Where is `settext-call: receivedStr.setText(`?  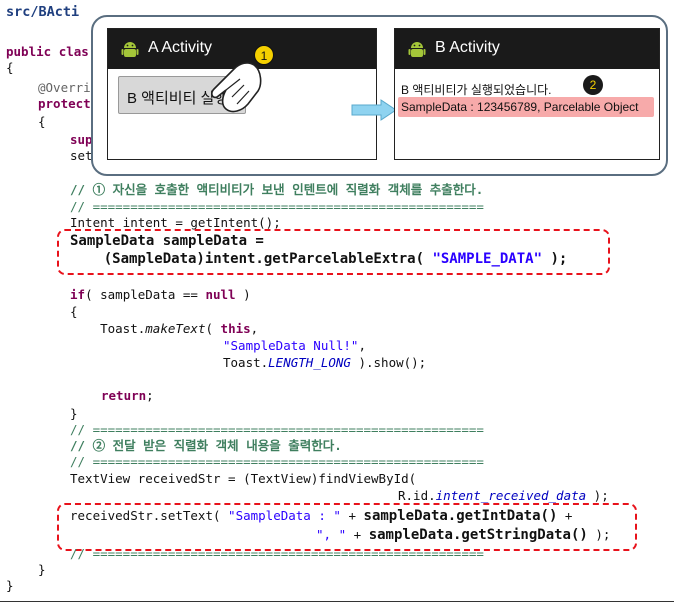 settext-call: receivedStr.setText( is located at coordinates (149, 515).